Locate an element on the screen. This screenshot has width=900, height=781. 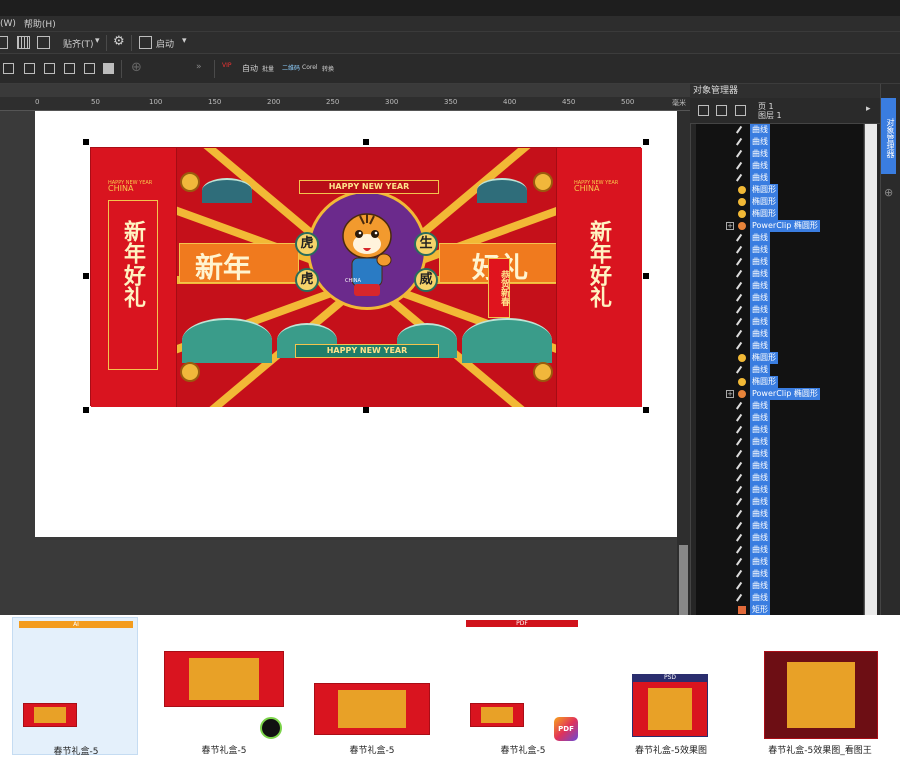
boundary-icon is located at coordinates (108, 68).